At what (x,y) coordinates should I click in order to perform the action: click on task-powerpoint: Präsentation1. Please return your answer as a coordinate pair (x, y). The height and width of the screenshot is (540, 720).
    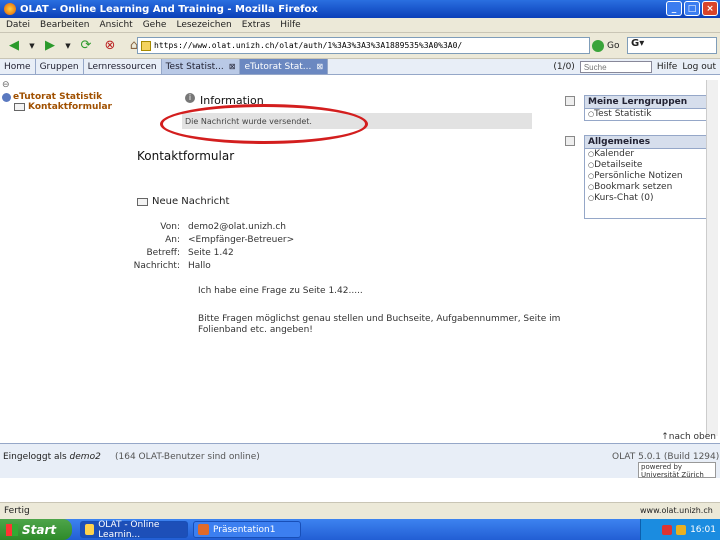
    Looking at the image, I should click on (247, 529).